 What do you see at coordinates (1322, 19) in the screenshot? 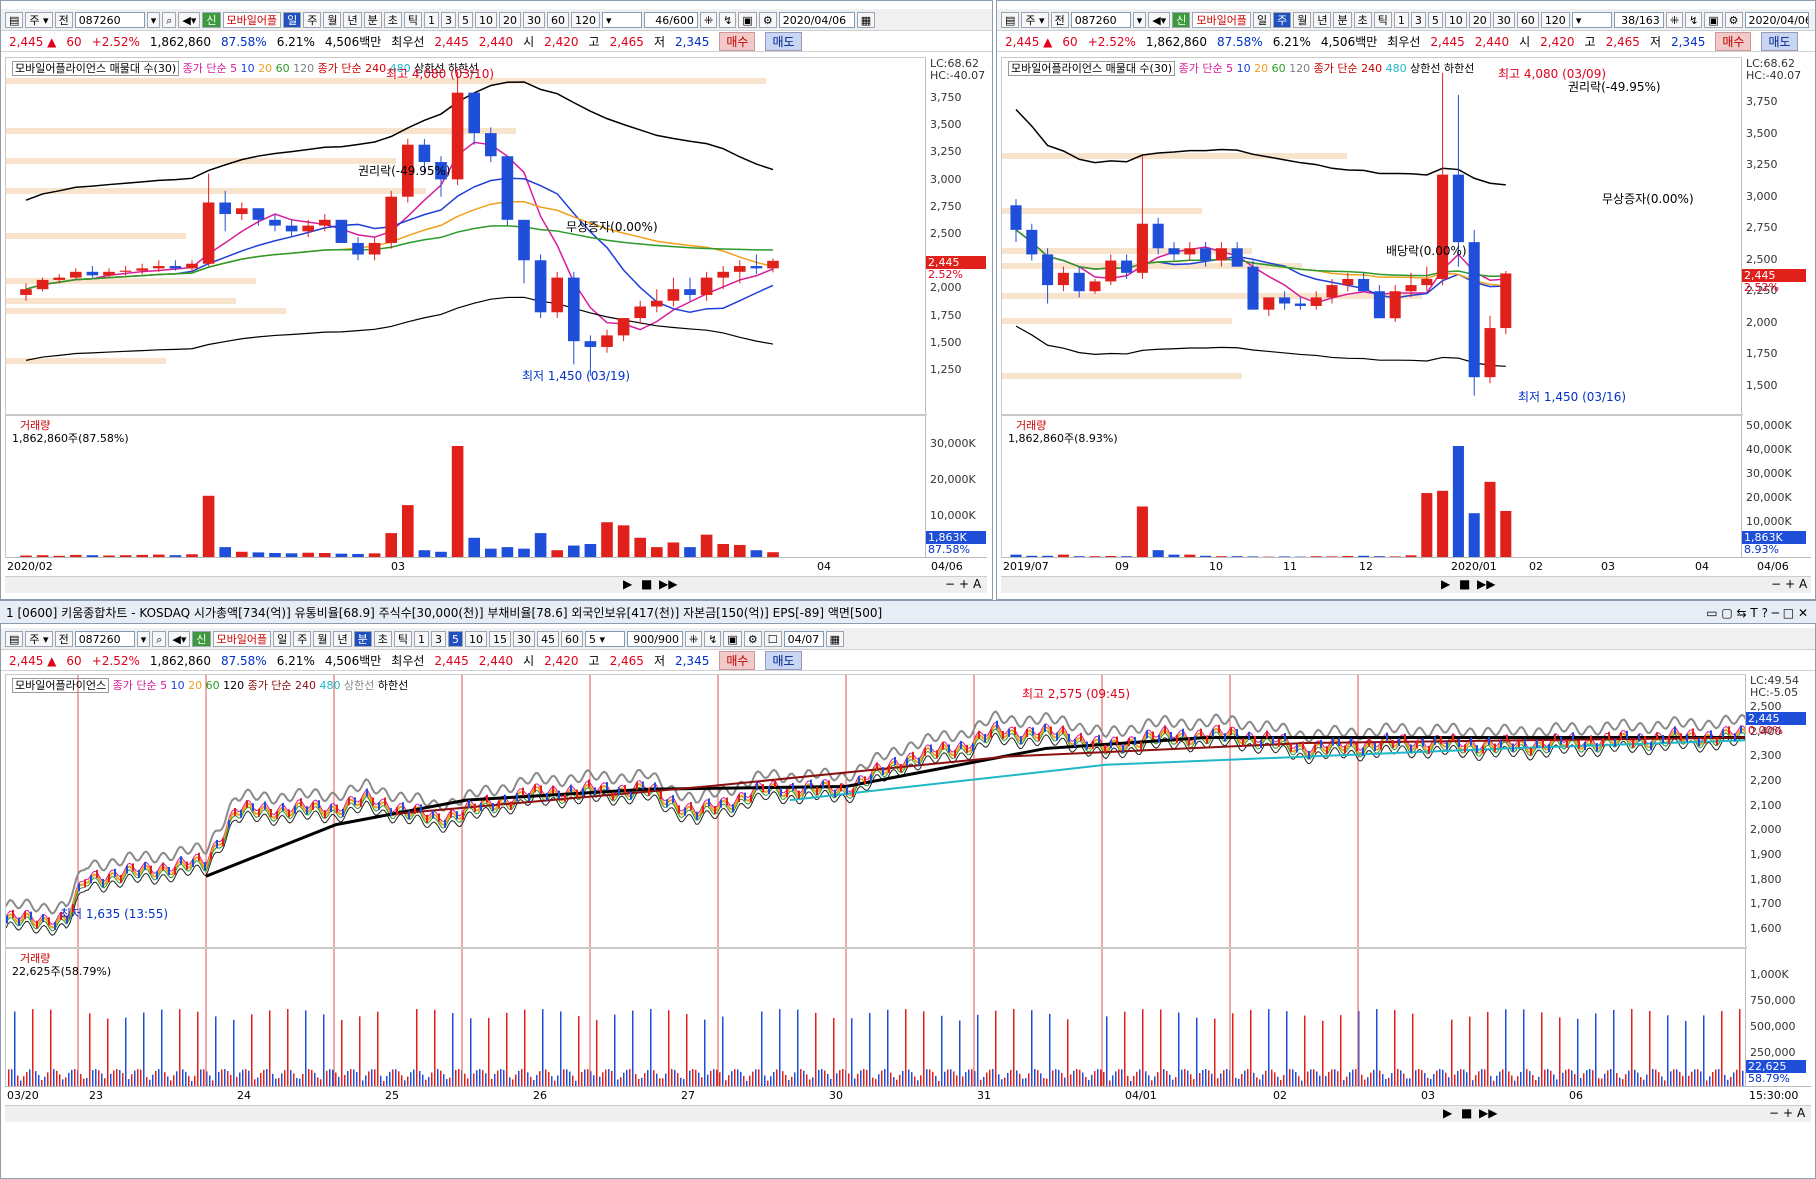
I see `period-year-button: 년` at bounding box center [1322, 19].